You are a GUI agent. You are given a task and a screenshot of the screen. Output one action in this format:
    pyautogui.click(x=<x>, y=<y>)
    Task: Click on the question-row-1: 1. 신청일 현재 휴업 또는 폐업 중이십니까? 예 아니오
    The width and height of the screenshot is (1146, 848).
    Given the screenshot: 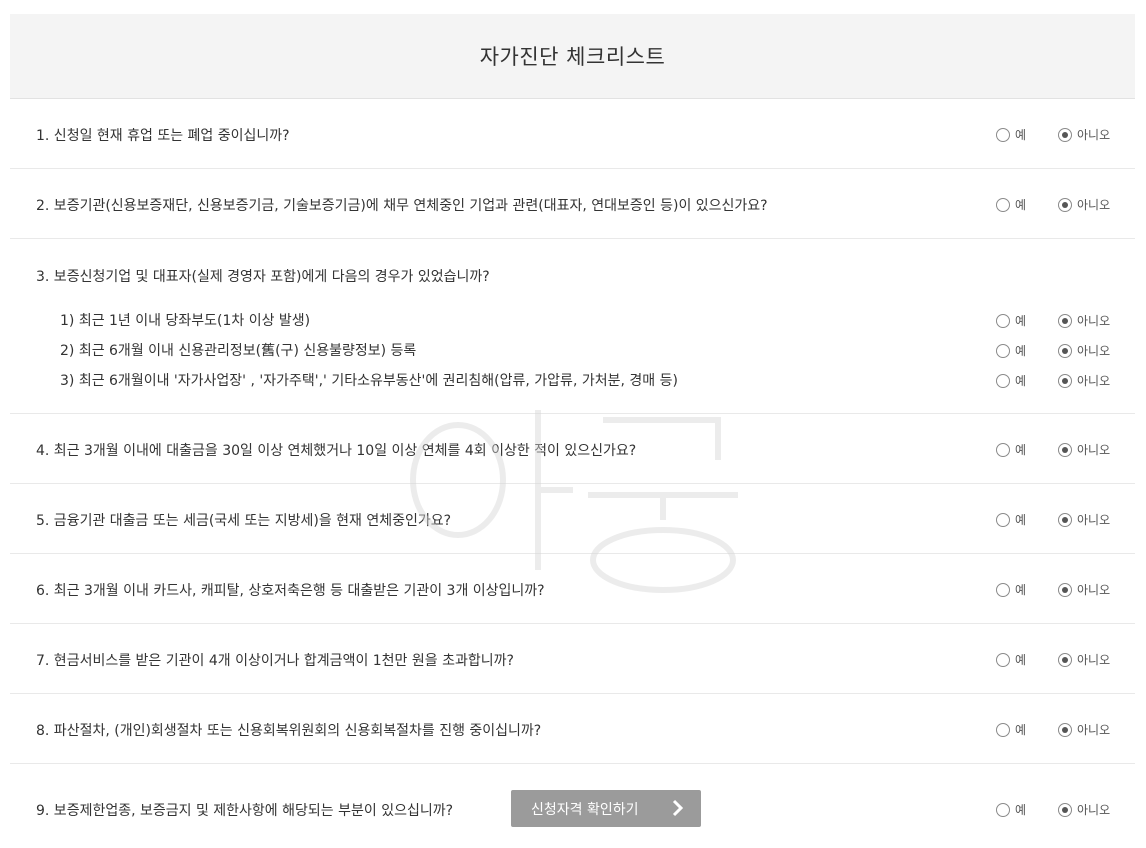 What is the action you would take?
    pyautogui.click(x=572, y=134)
    